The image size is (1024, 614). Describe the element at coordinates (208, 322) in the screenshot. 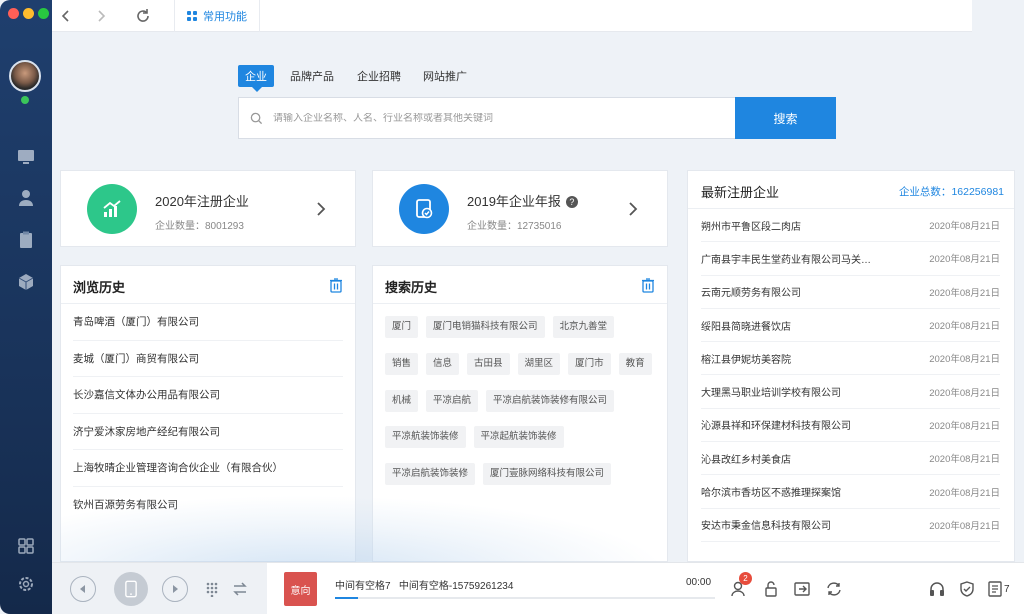

I see `list-item: 青岛啤酒（厦门）有限公司` at that location.